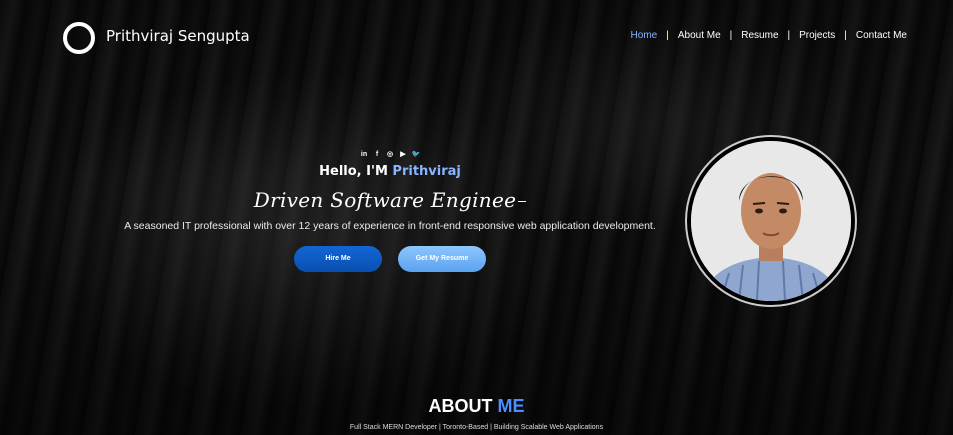  Describe the element at coordinates (338, 259) in the screenshot. I see `hire-me-button: Hire Me` at that location.